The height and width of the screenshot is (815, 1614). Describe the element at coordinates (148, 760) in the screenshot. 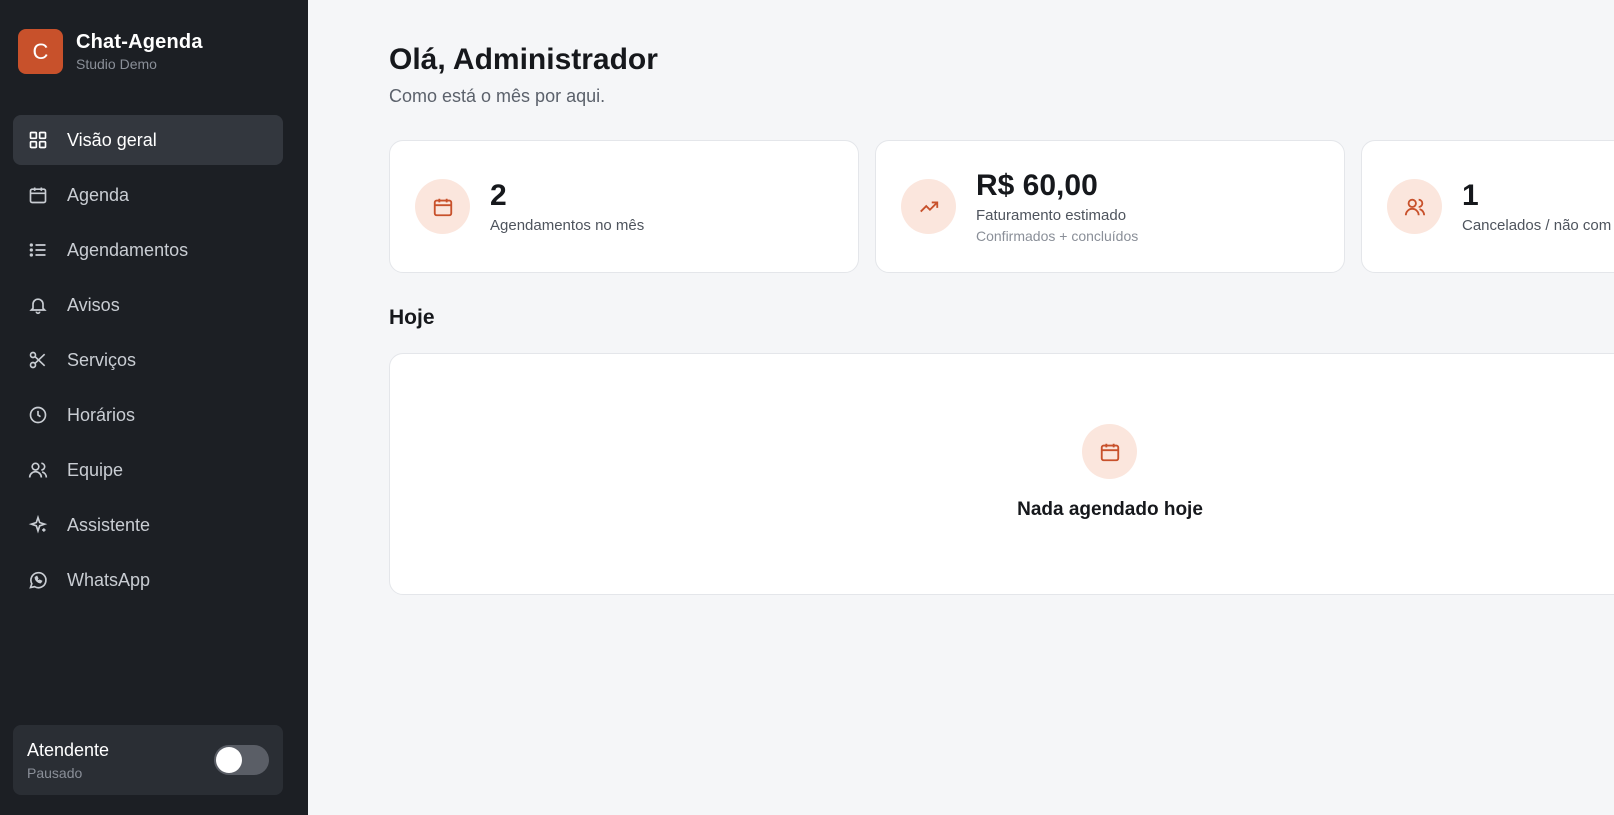

I see `attendant-panel: Atendente Pausado` at that location.